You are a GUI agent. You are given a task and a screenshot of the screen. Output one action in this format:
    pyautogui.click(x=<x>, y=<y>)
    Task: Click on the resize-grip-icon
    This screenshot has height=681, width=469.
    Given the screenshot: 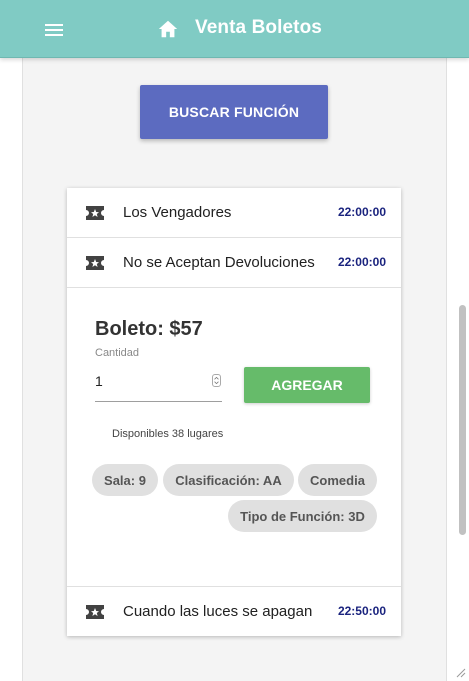 What is the action you would take?
    pyautogui.click(x=461, y=673)
    